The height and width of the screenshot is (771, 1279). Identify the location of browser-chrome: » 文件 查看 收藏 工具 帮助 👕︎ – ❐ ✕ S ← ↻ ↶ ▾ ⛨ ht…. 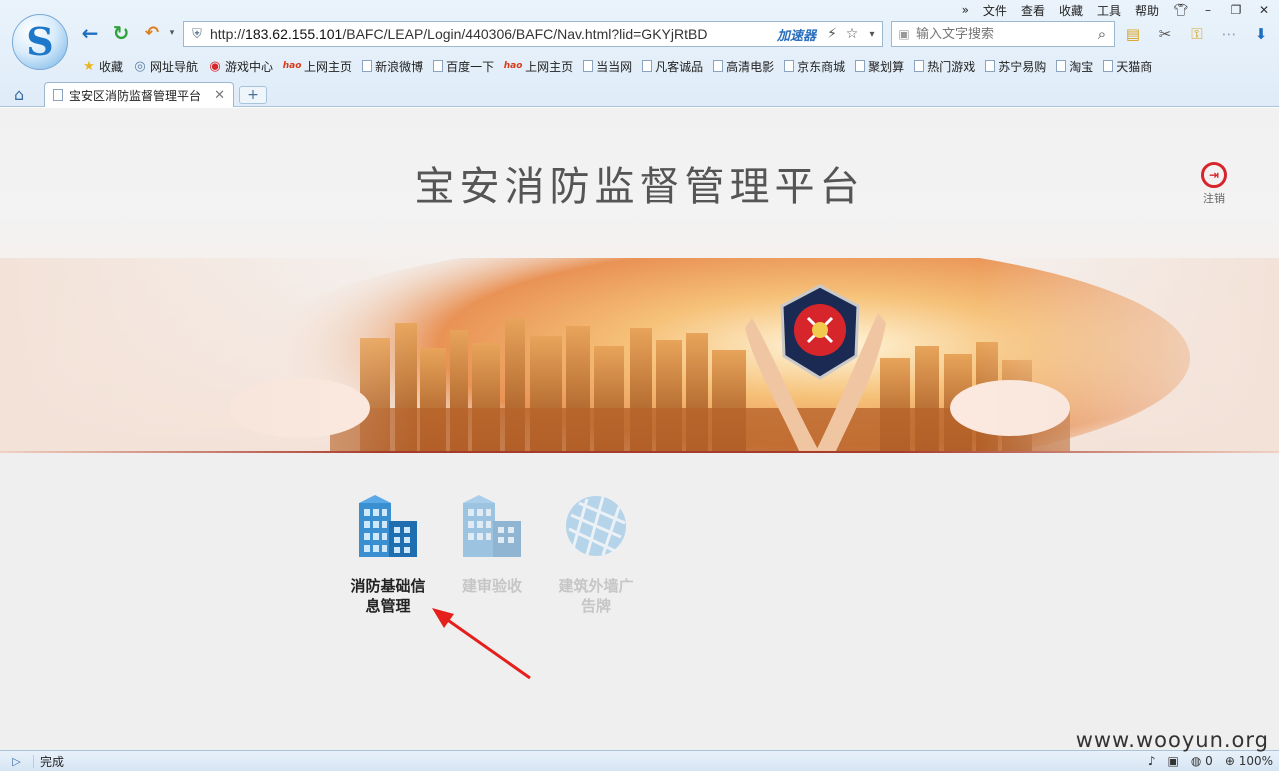
(639, 53).